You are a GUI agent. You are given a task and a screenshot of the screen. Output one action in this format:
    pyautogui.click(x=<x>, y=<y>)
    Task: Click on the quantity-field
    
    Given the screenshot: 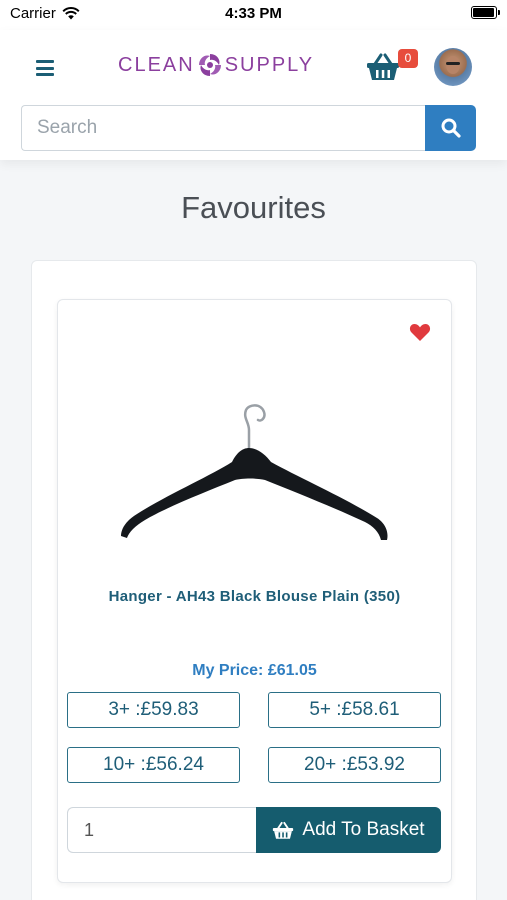 What is the action you would take?
    pyautogui.click(x=162, y=830)
    